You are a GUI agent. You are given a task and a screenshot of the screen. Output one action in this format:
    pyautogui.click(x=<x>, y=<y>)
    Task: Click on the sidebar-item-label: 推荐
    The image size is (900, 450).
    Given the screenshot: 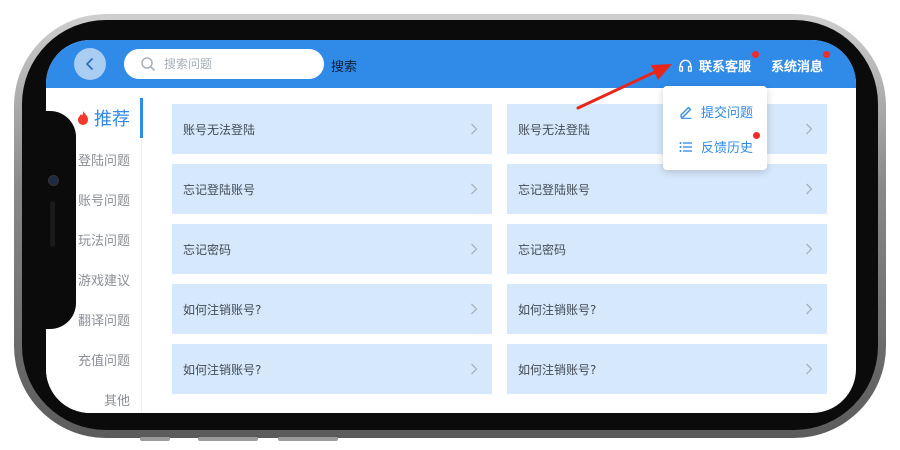 What is the action you would take?
    pyautogui.click(x=112, y=119)
    